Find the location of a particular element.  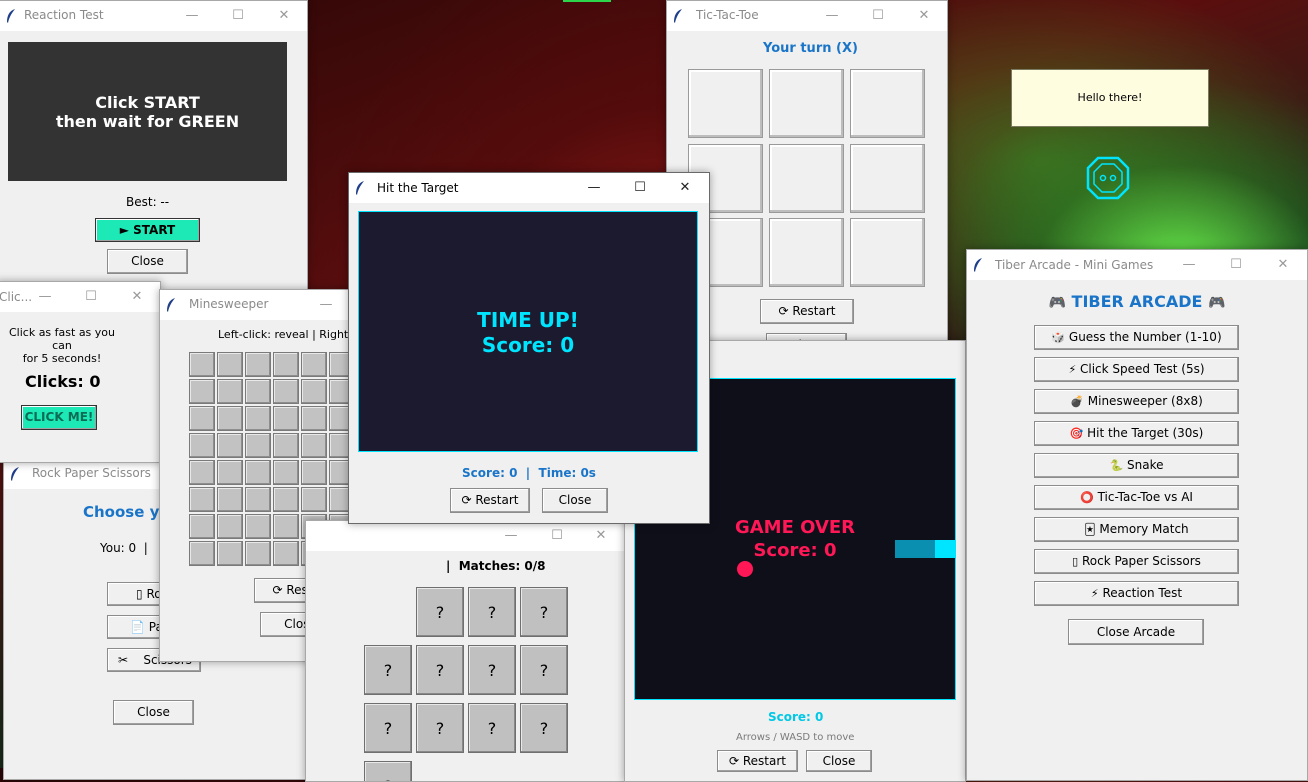

start-button: ► START is located at coordinates (147, 230).